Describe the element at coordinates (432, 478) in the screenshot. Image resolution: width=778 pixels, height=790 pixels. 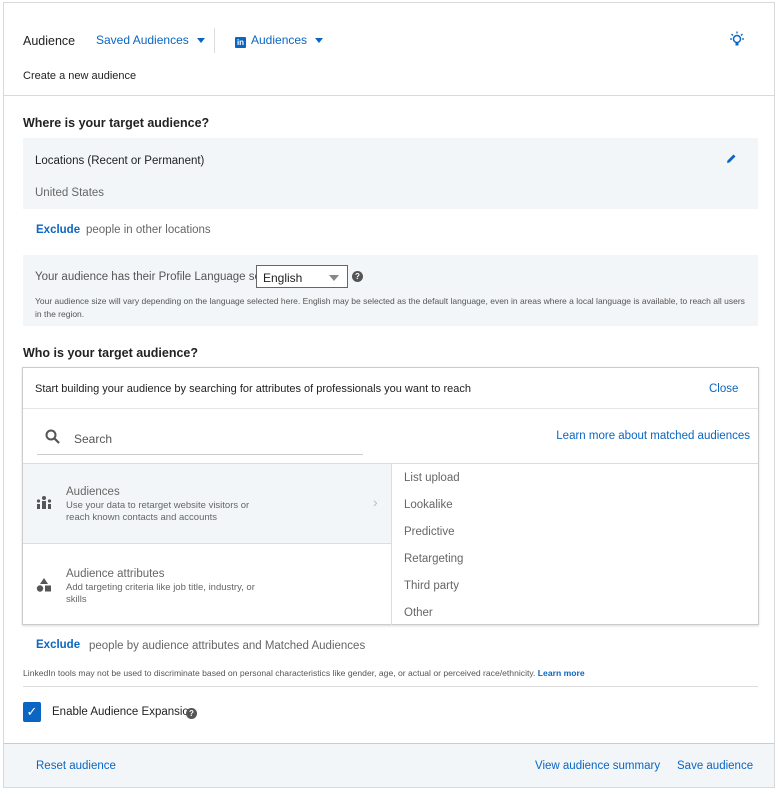
I see `option-list-upload: List upload` at that location.